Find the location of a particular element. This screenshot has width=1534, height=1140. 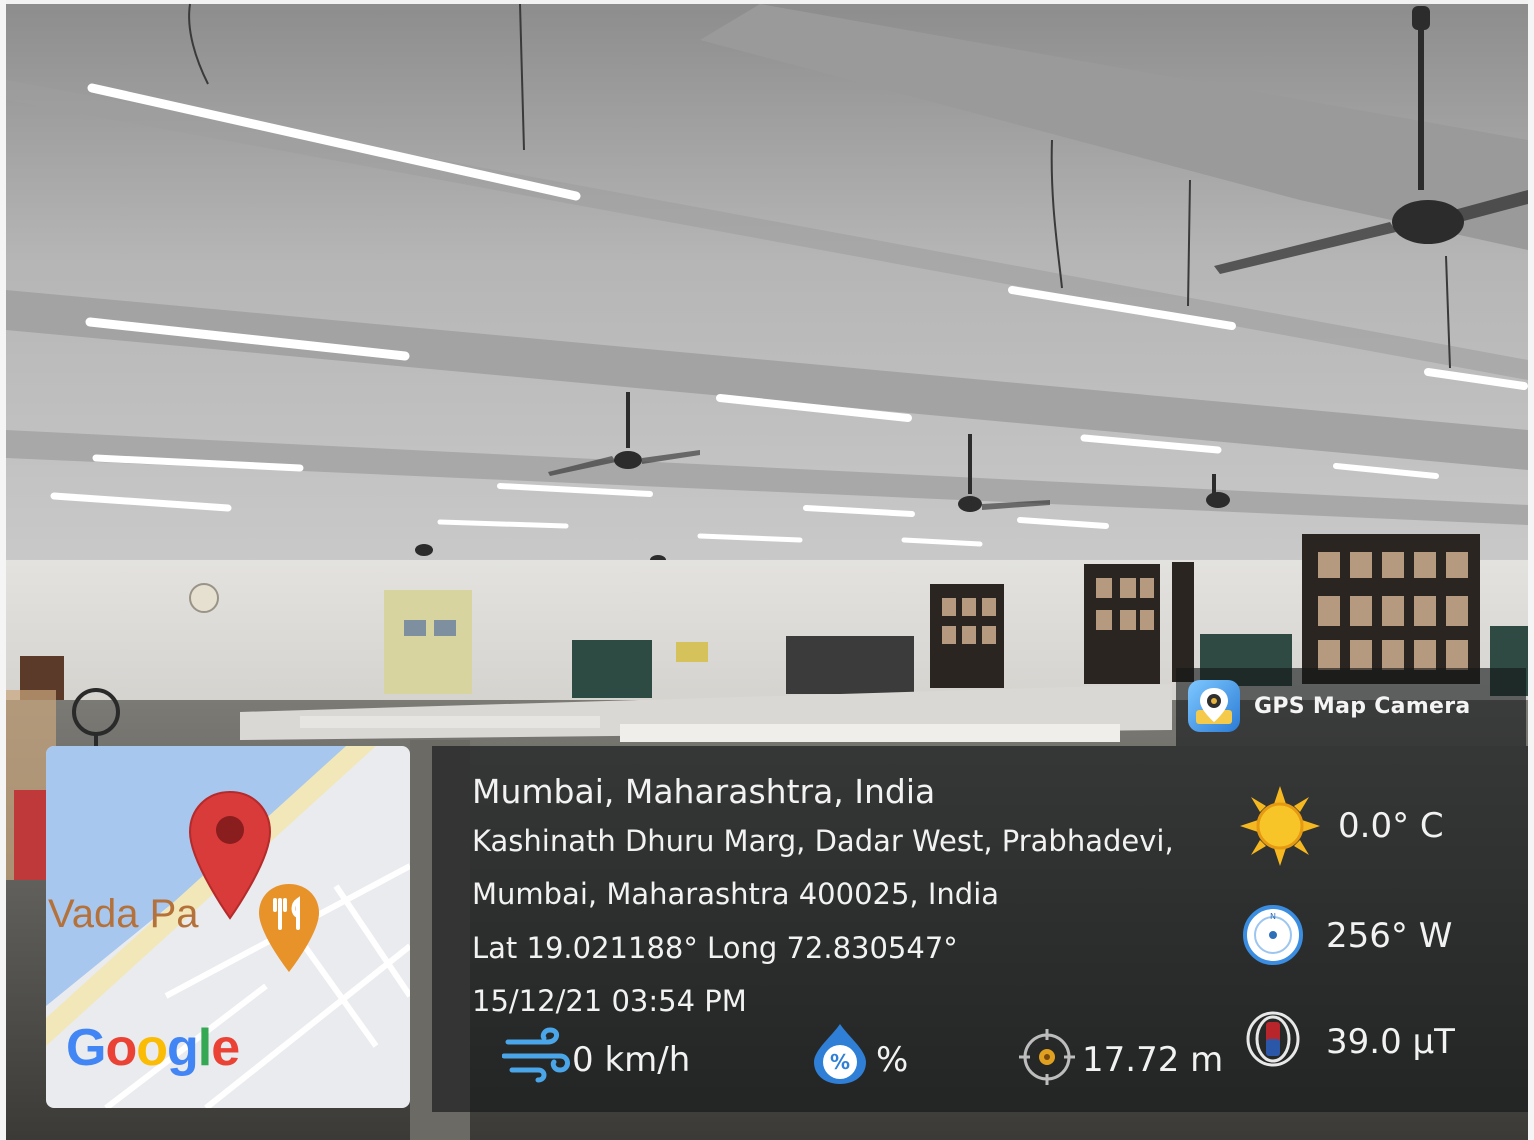

magnetic-field-value: 39.0 µT is located at coordinates (1390, 1042).